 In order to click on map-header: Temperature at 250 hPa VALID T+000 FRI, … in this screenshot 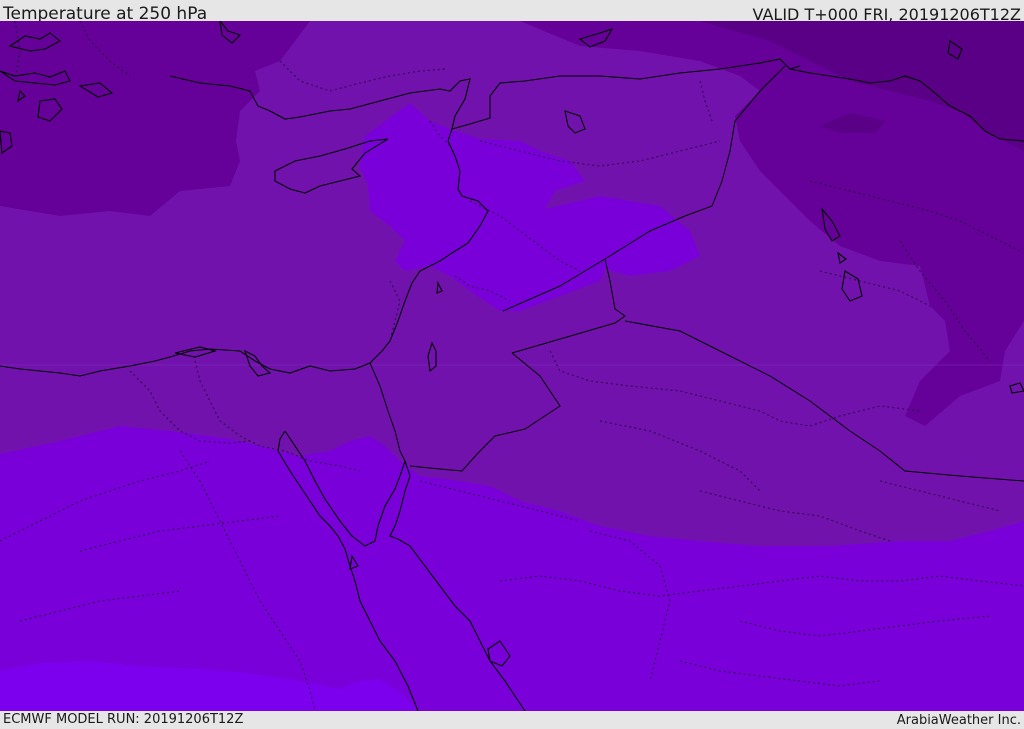, I will do `click(512, 12)`.